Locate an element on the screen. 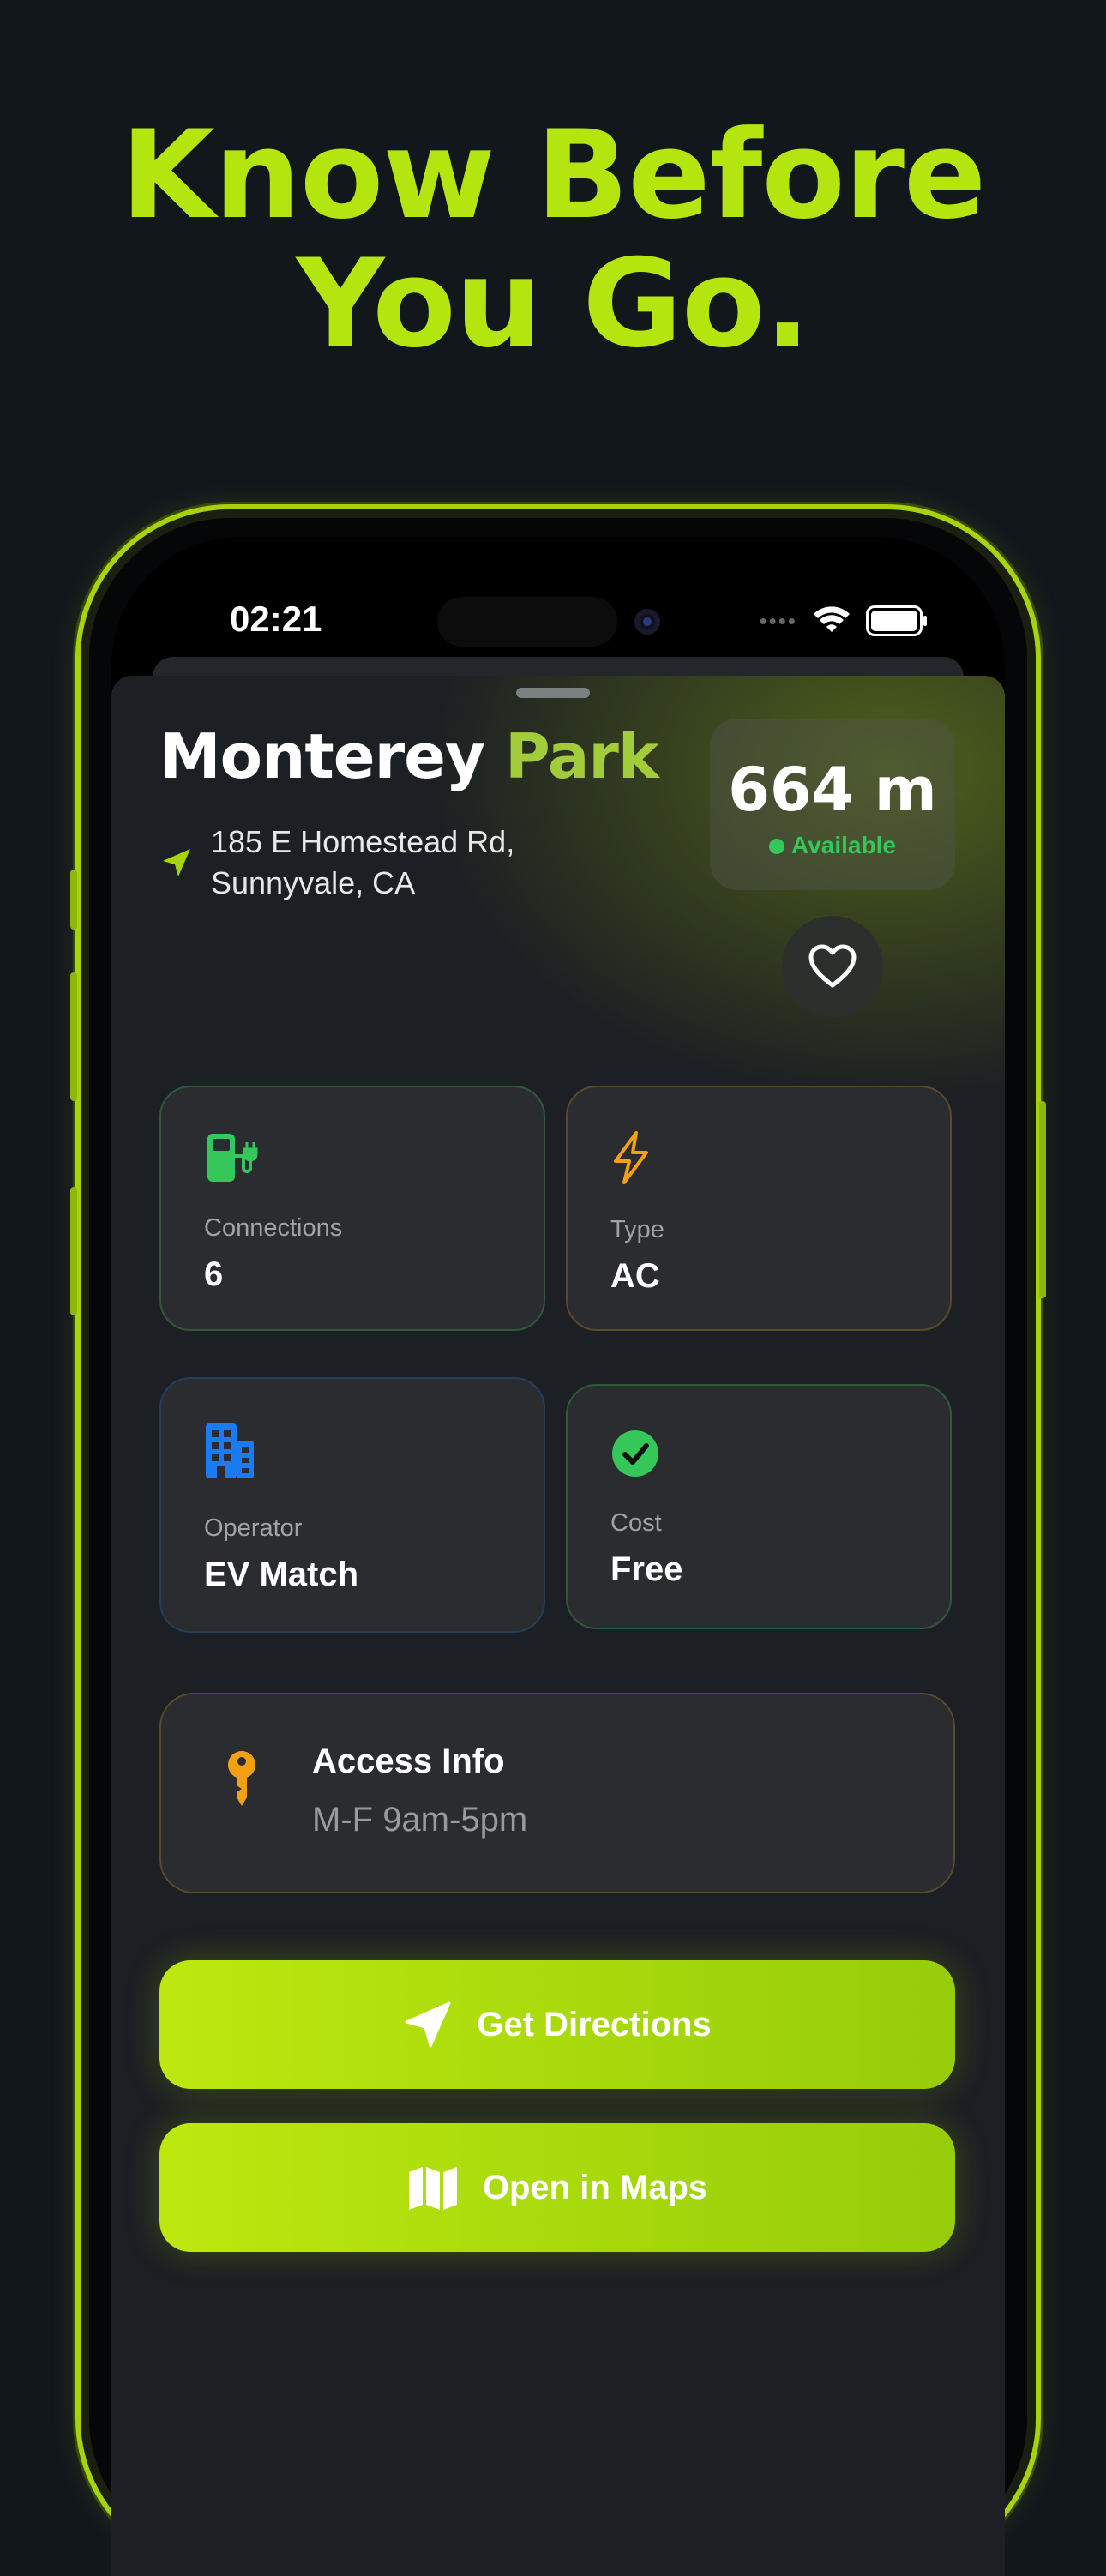 The width and height of the screenshot is (1106, 2576). connections-label: Connections is located at coordinates (273, 1228).